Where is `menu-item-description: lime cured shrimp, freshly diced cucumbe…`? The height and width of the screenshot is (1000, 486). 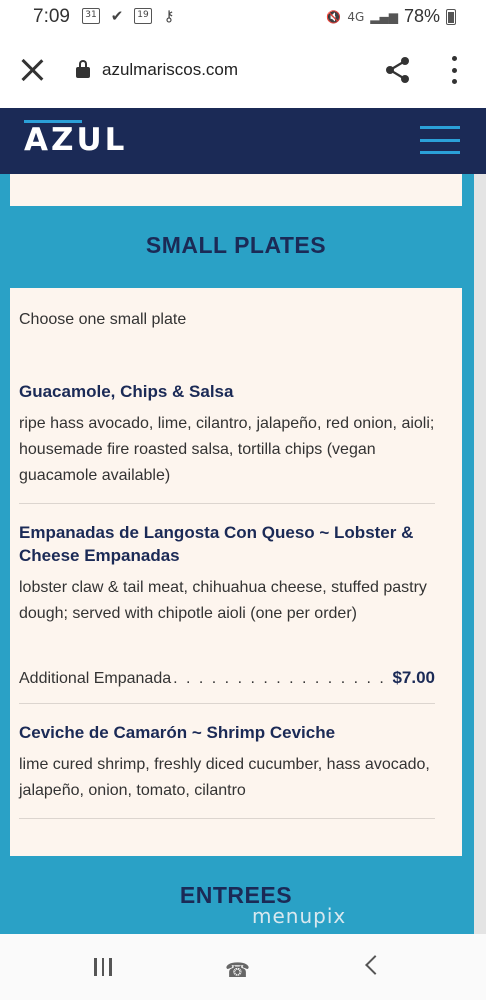
menu-item-description: lime cured shrimp, freshly diced cucumbe… is located at coordinates (224, 777).